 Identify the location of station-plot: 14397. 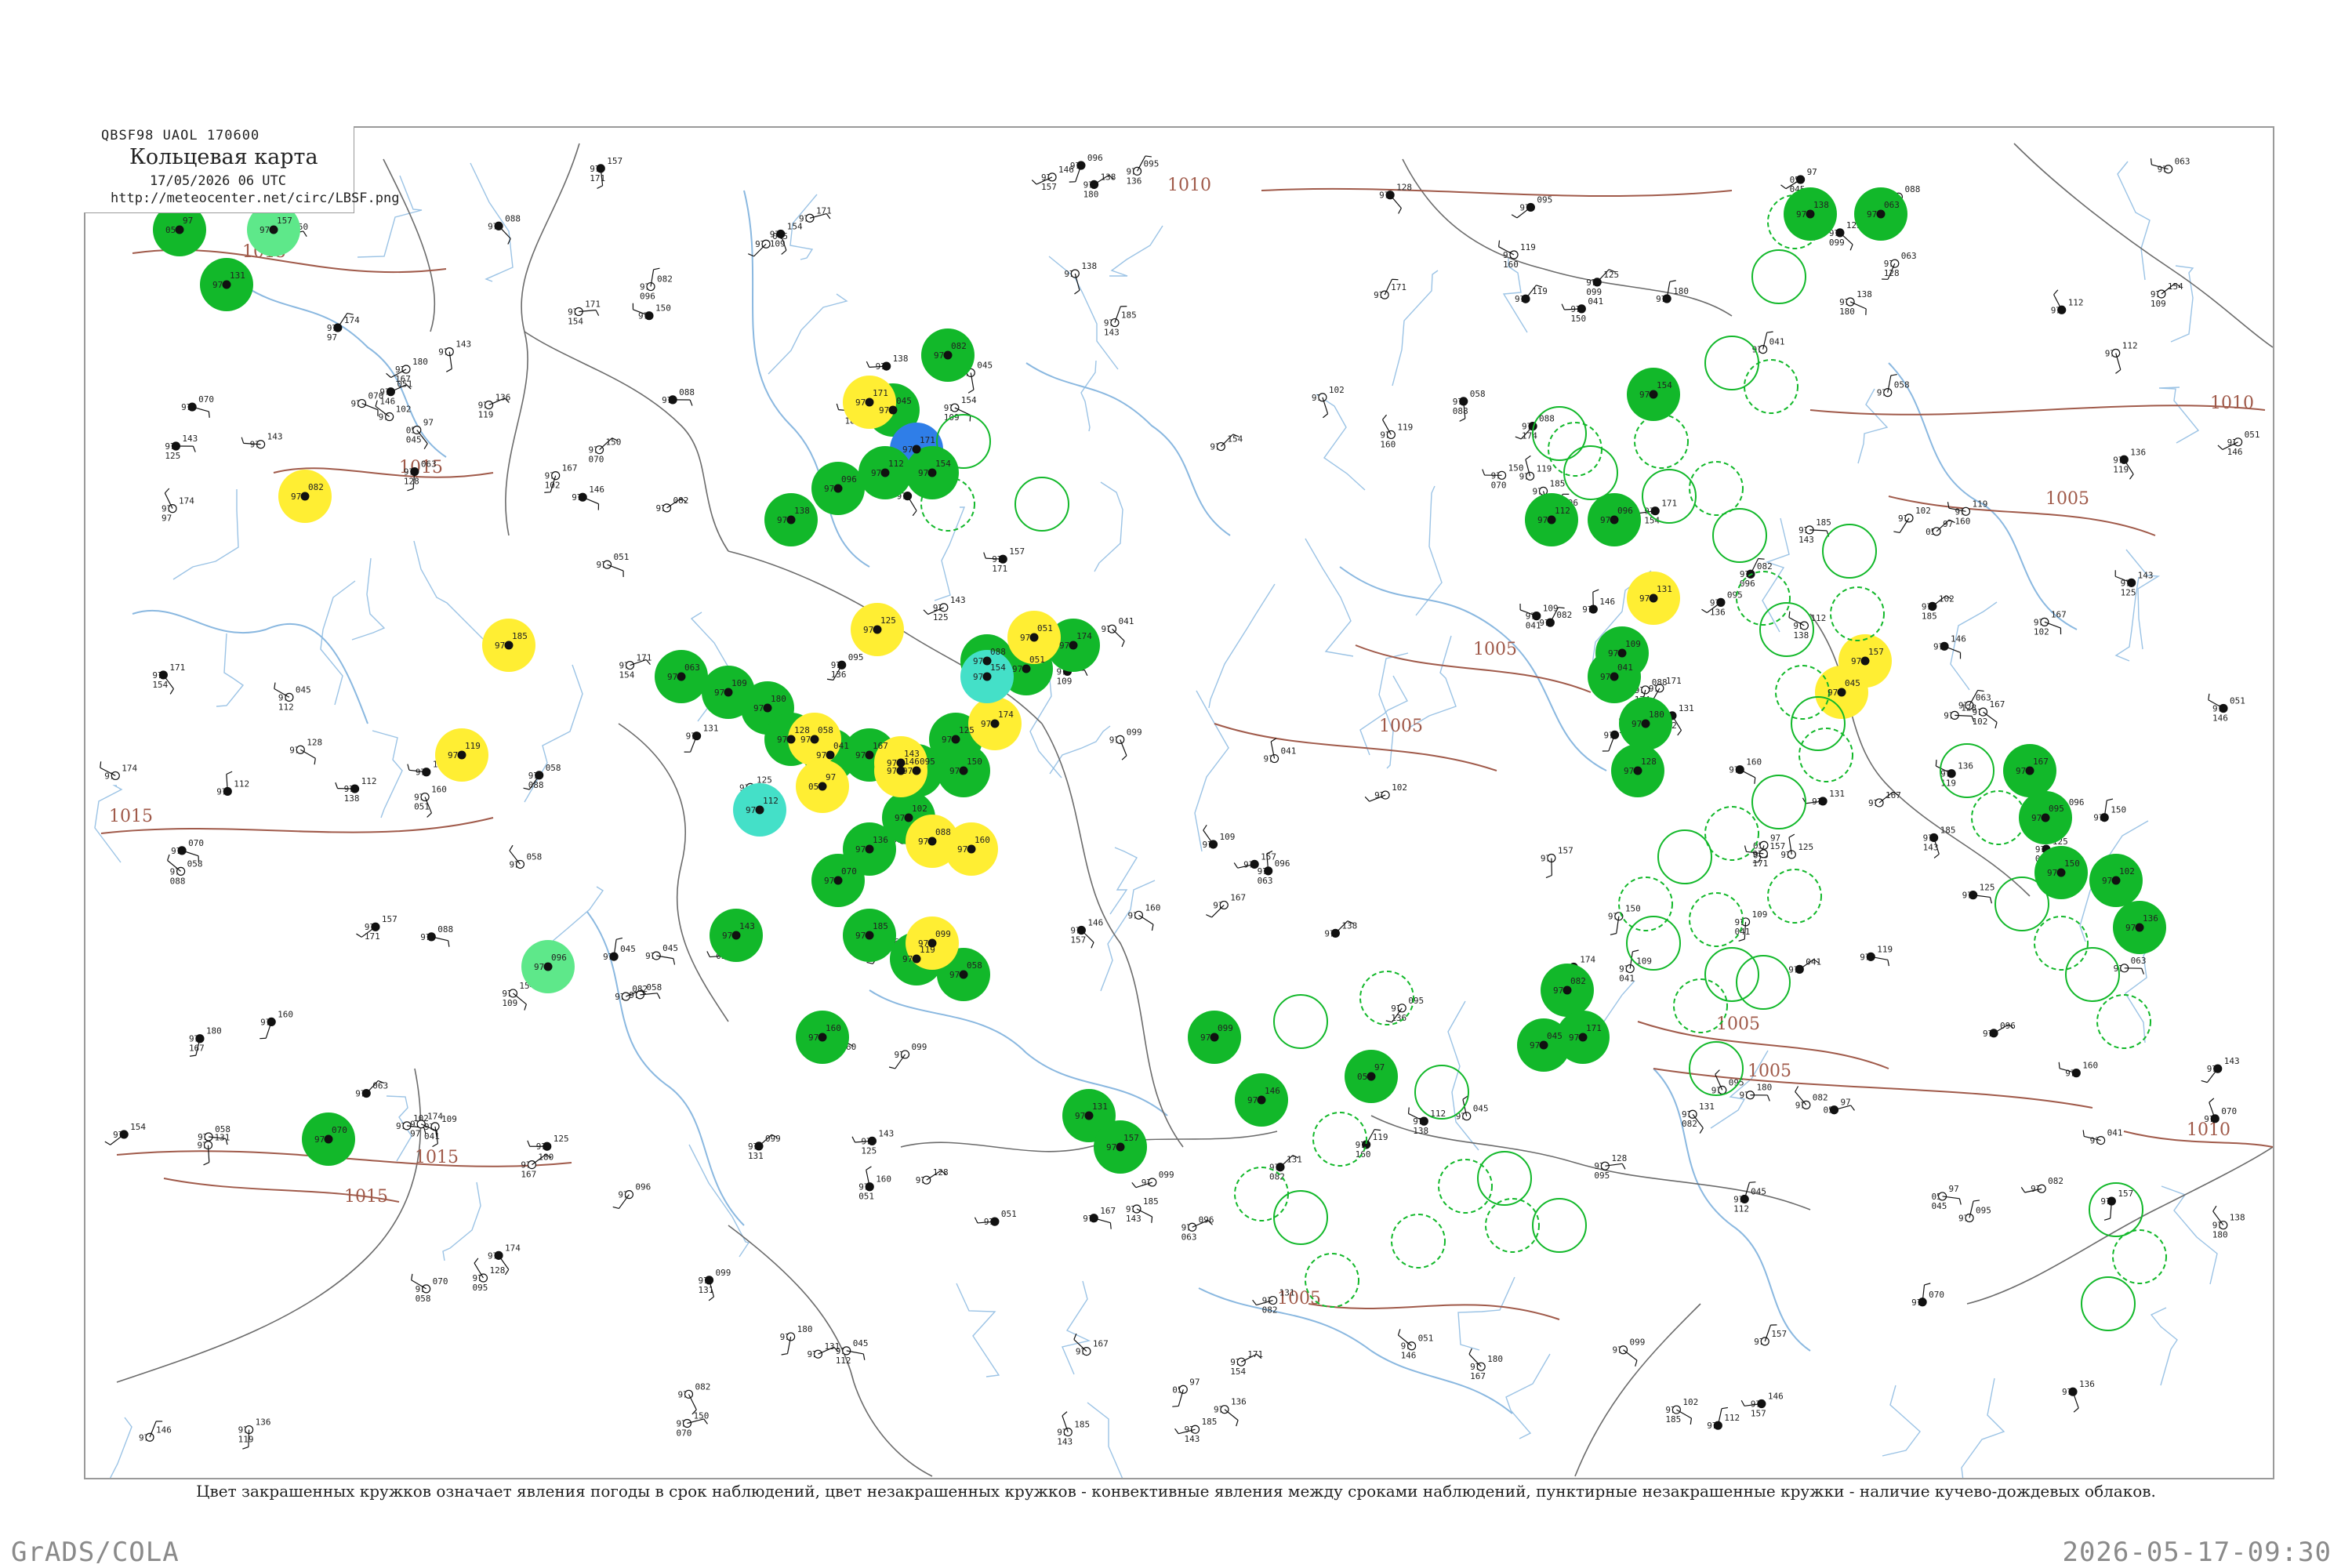
(2220, 1069).